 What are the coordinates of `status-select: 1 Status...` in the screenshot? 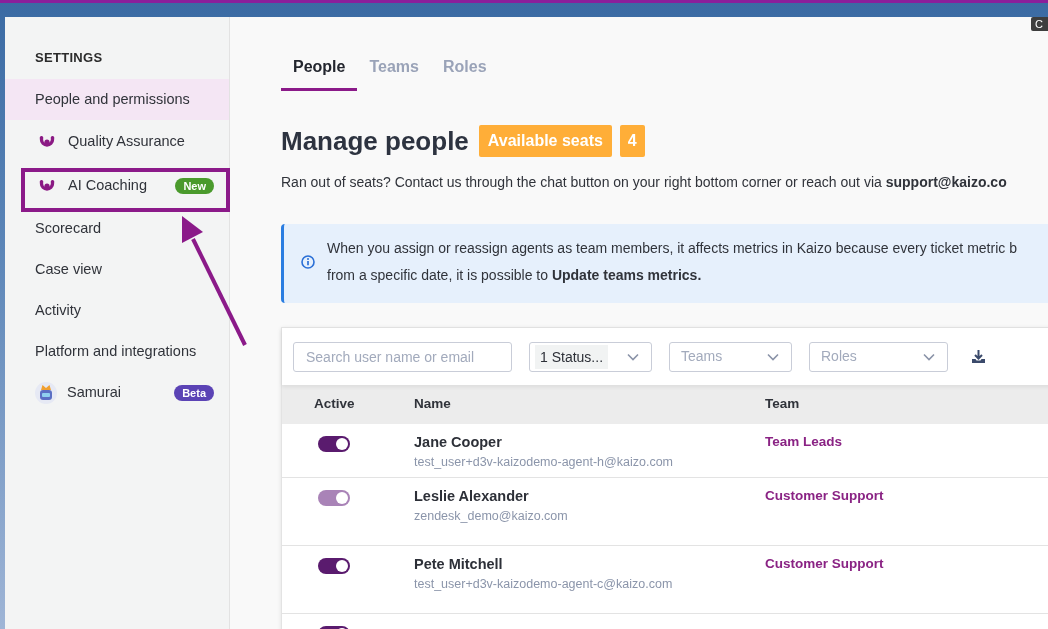 It's located at (590, 356).